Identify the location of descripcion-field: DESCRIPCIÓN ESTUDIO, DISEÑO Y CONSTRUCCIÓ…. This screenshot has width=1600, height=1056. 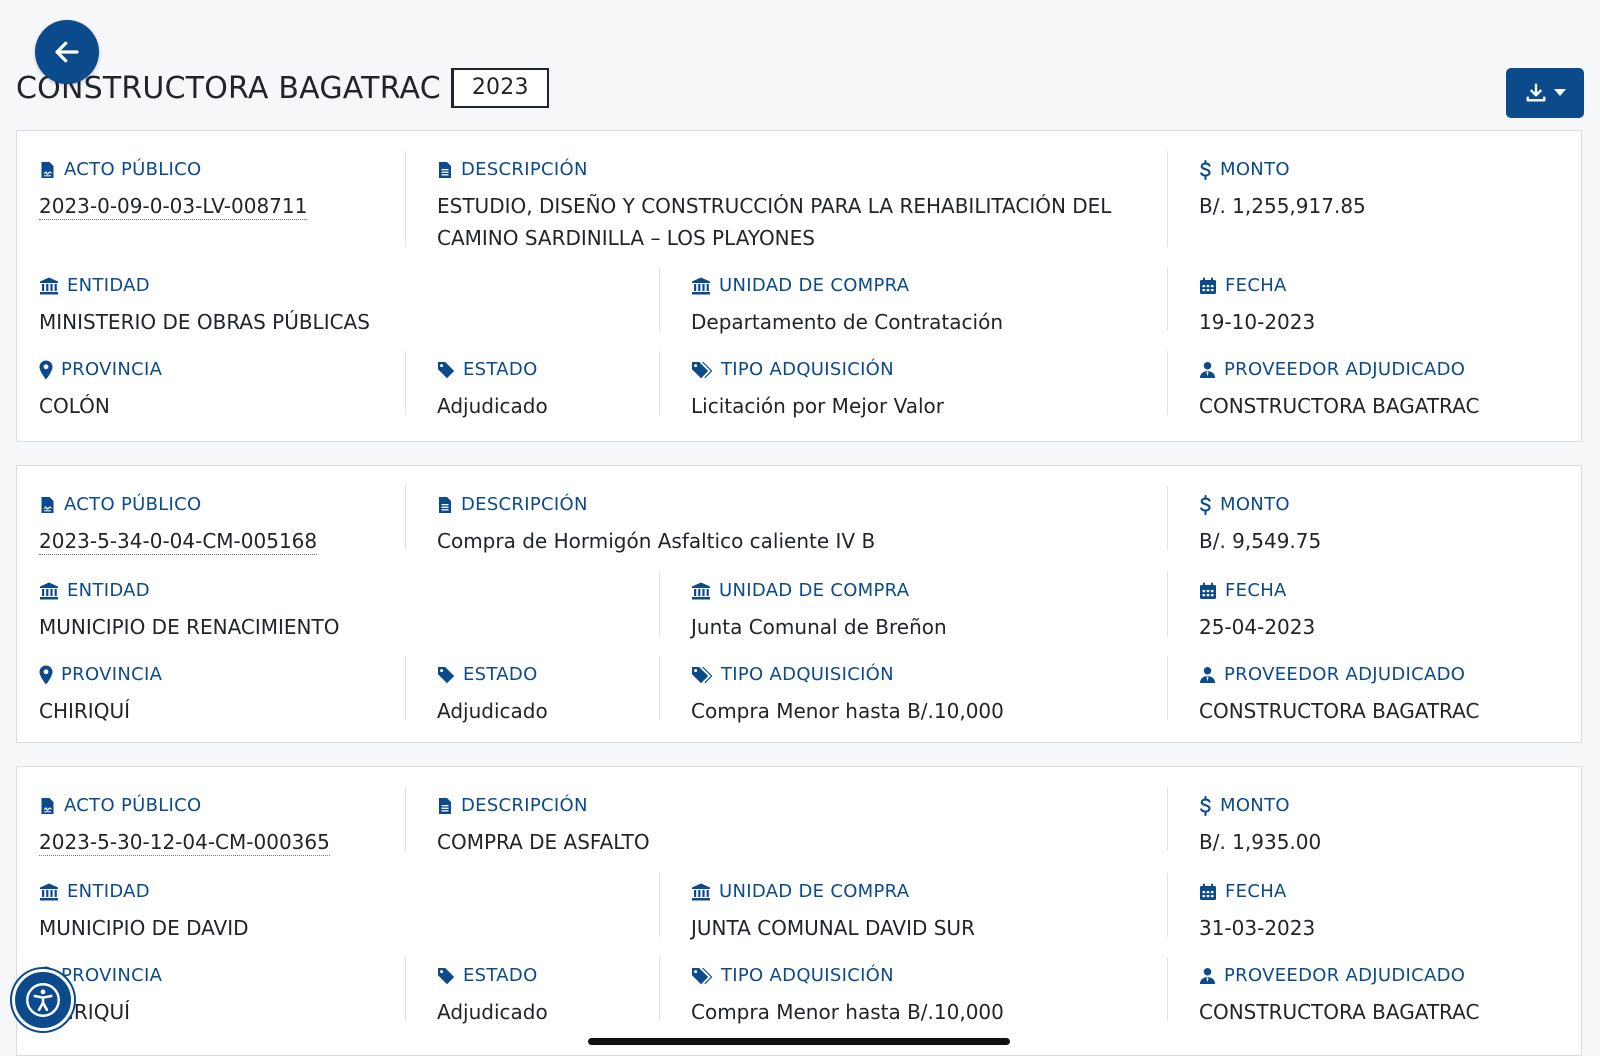
(797, 206).